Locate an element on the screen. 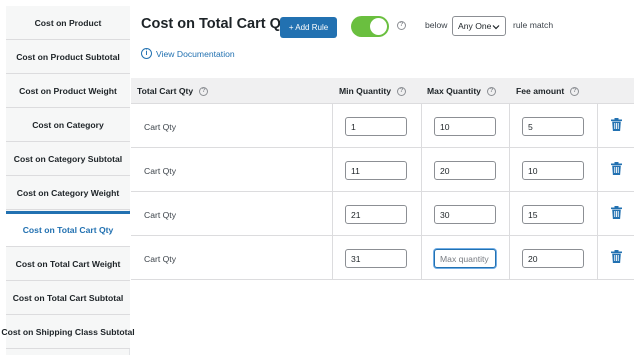  below-label: below is located at coordinates (436, 25).